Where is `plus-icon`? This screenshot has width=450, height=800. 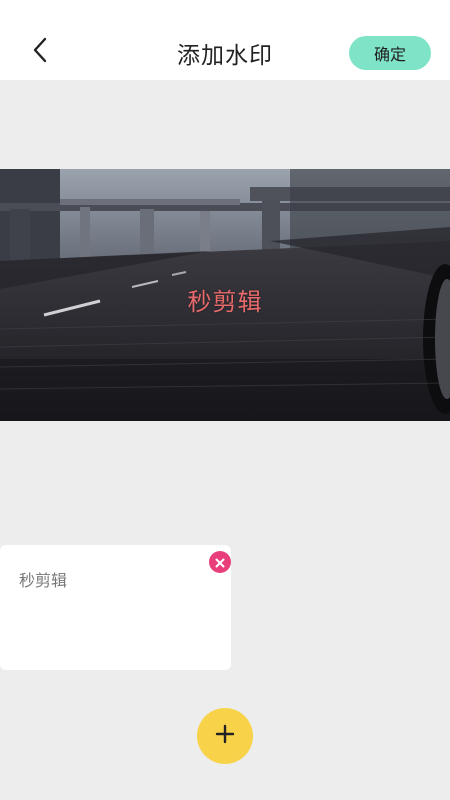 plus-icon is located at coordinates (225, 736).